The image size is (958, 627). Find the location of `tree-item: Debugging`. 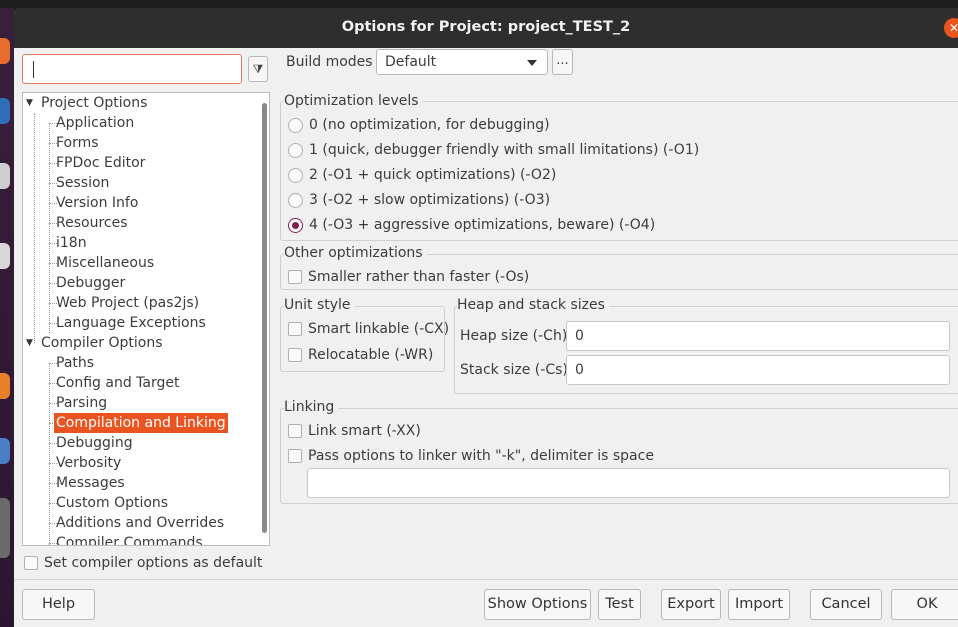

tree-item: Debugging is located at coordinates (94, 443).